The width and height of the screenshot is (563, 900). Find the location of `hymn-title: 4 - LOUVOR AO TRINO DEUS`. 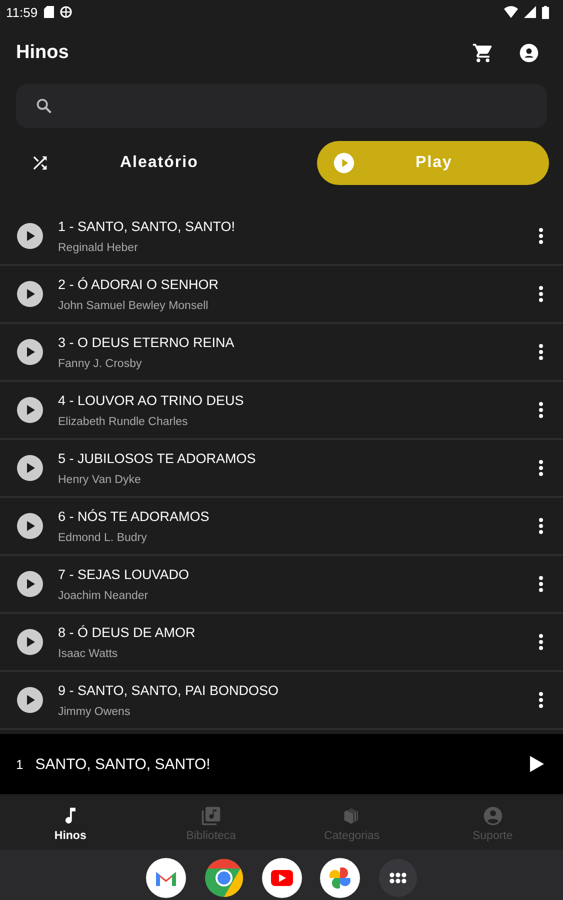

hymn-title: 4 - LOUVOR AO TRINO DEUS is located at coordinates (295, 400).